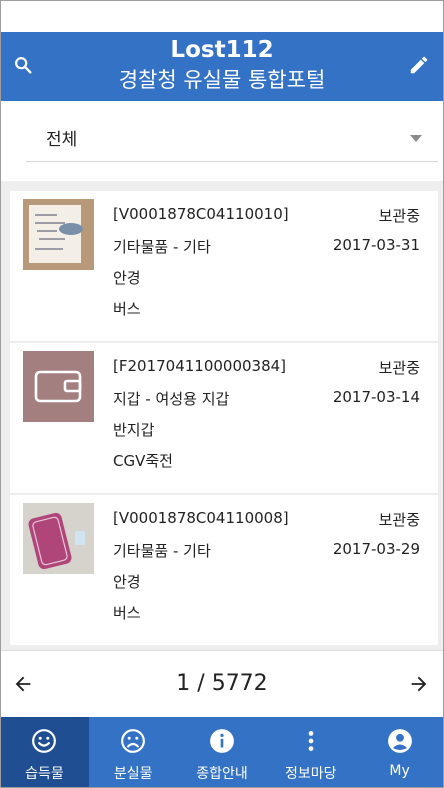 The height and width of the screenshot is (788, 444). Describe the element at coordinates (399, 771) in the screenshot. I see `tab-label: My` at that location.